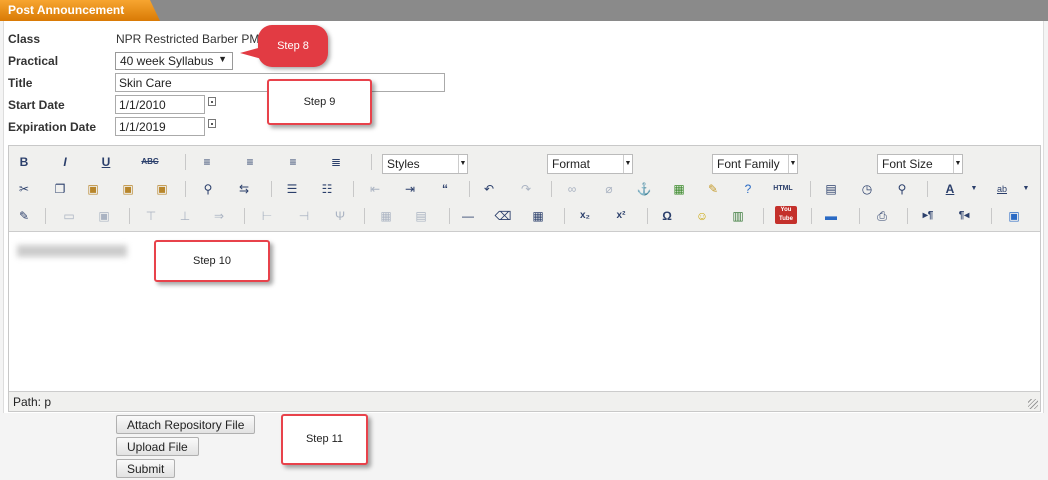  Describe the element at coordinates (375, 189) in the screenshot. I see `outdent-icon: ⇤` at that location.